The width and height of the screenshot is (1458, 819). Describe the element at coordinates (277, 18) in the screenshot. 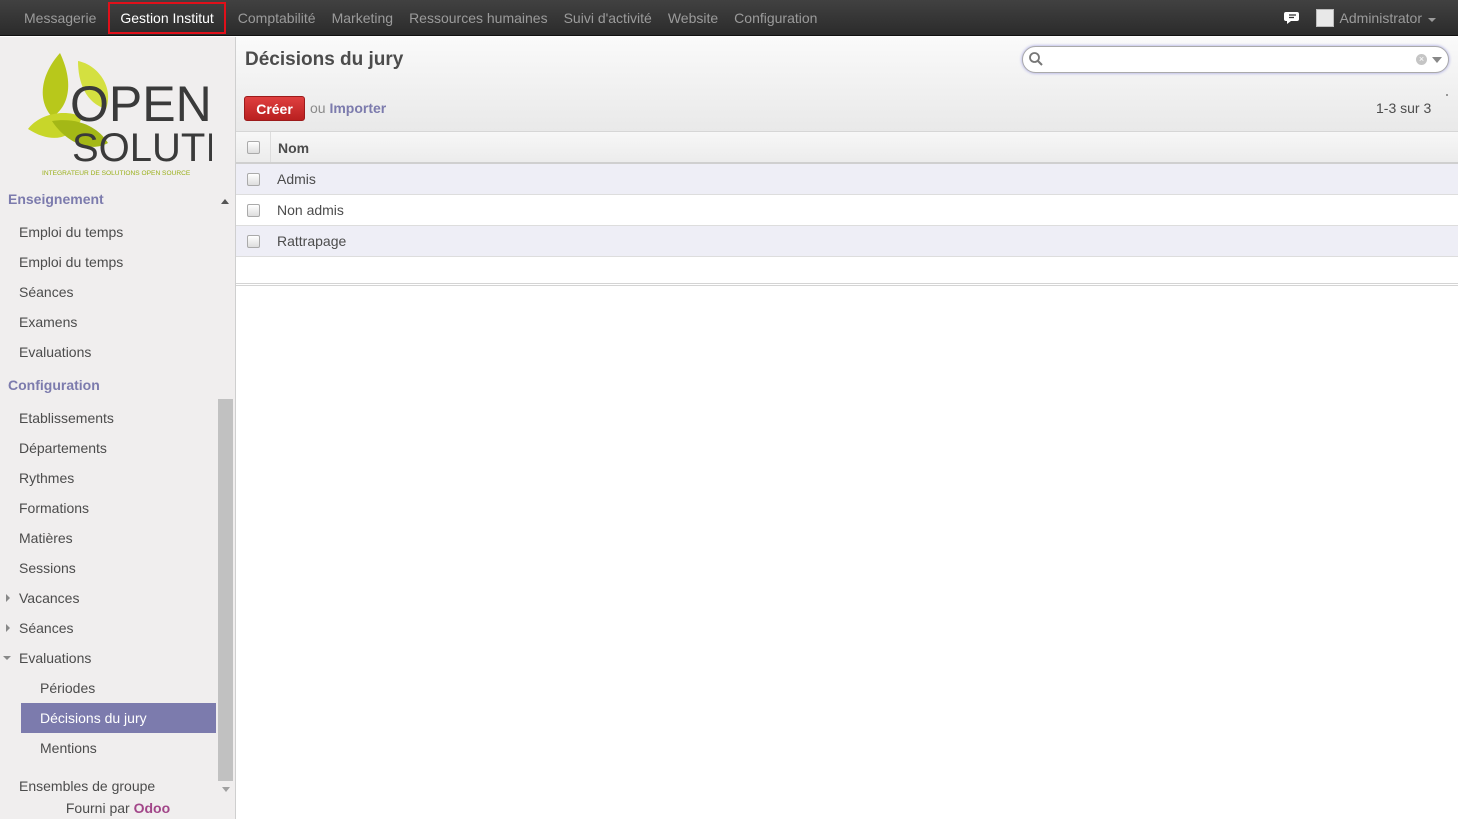

I see `menu-comptabilite: Comptabilité` at that location.